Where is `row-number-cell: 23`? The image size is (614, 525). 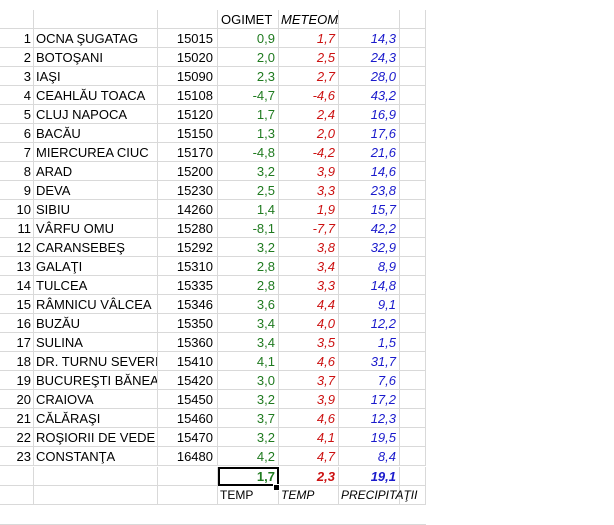 row-number-cell: 23 is located at coordinates (17, 456).